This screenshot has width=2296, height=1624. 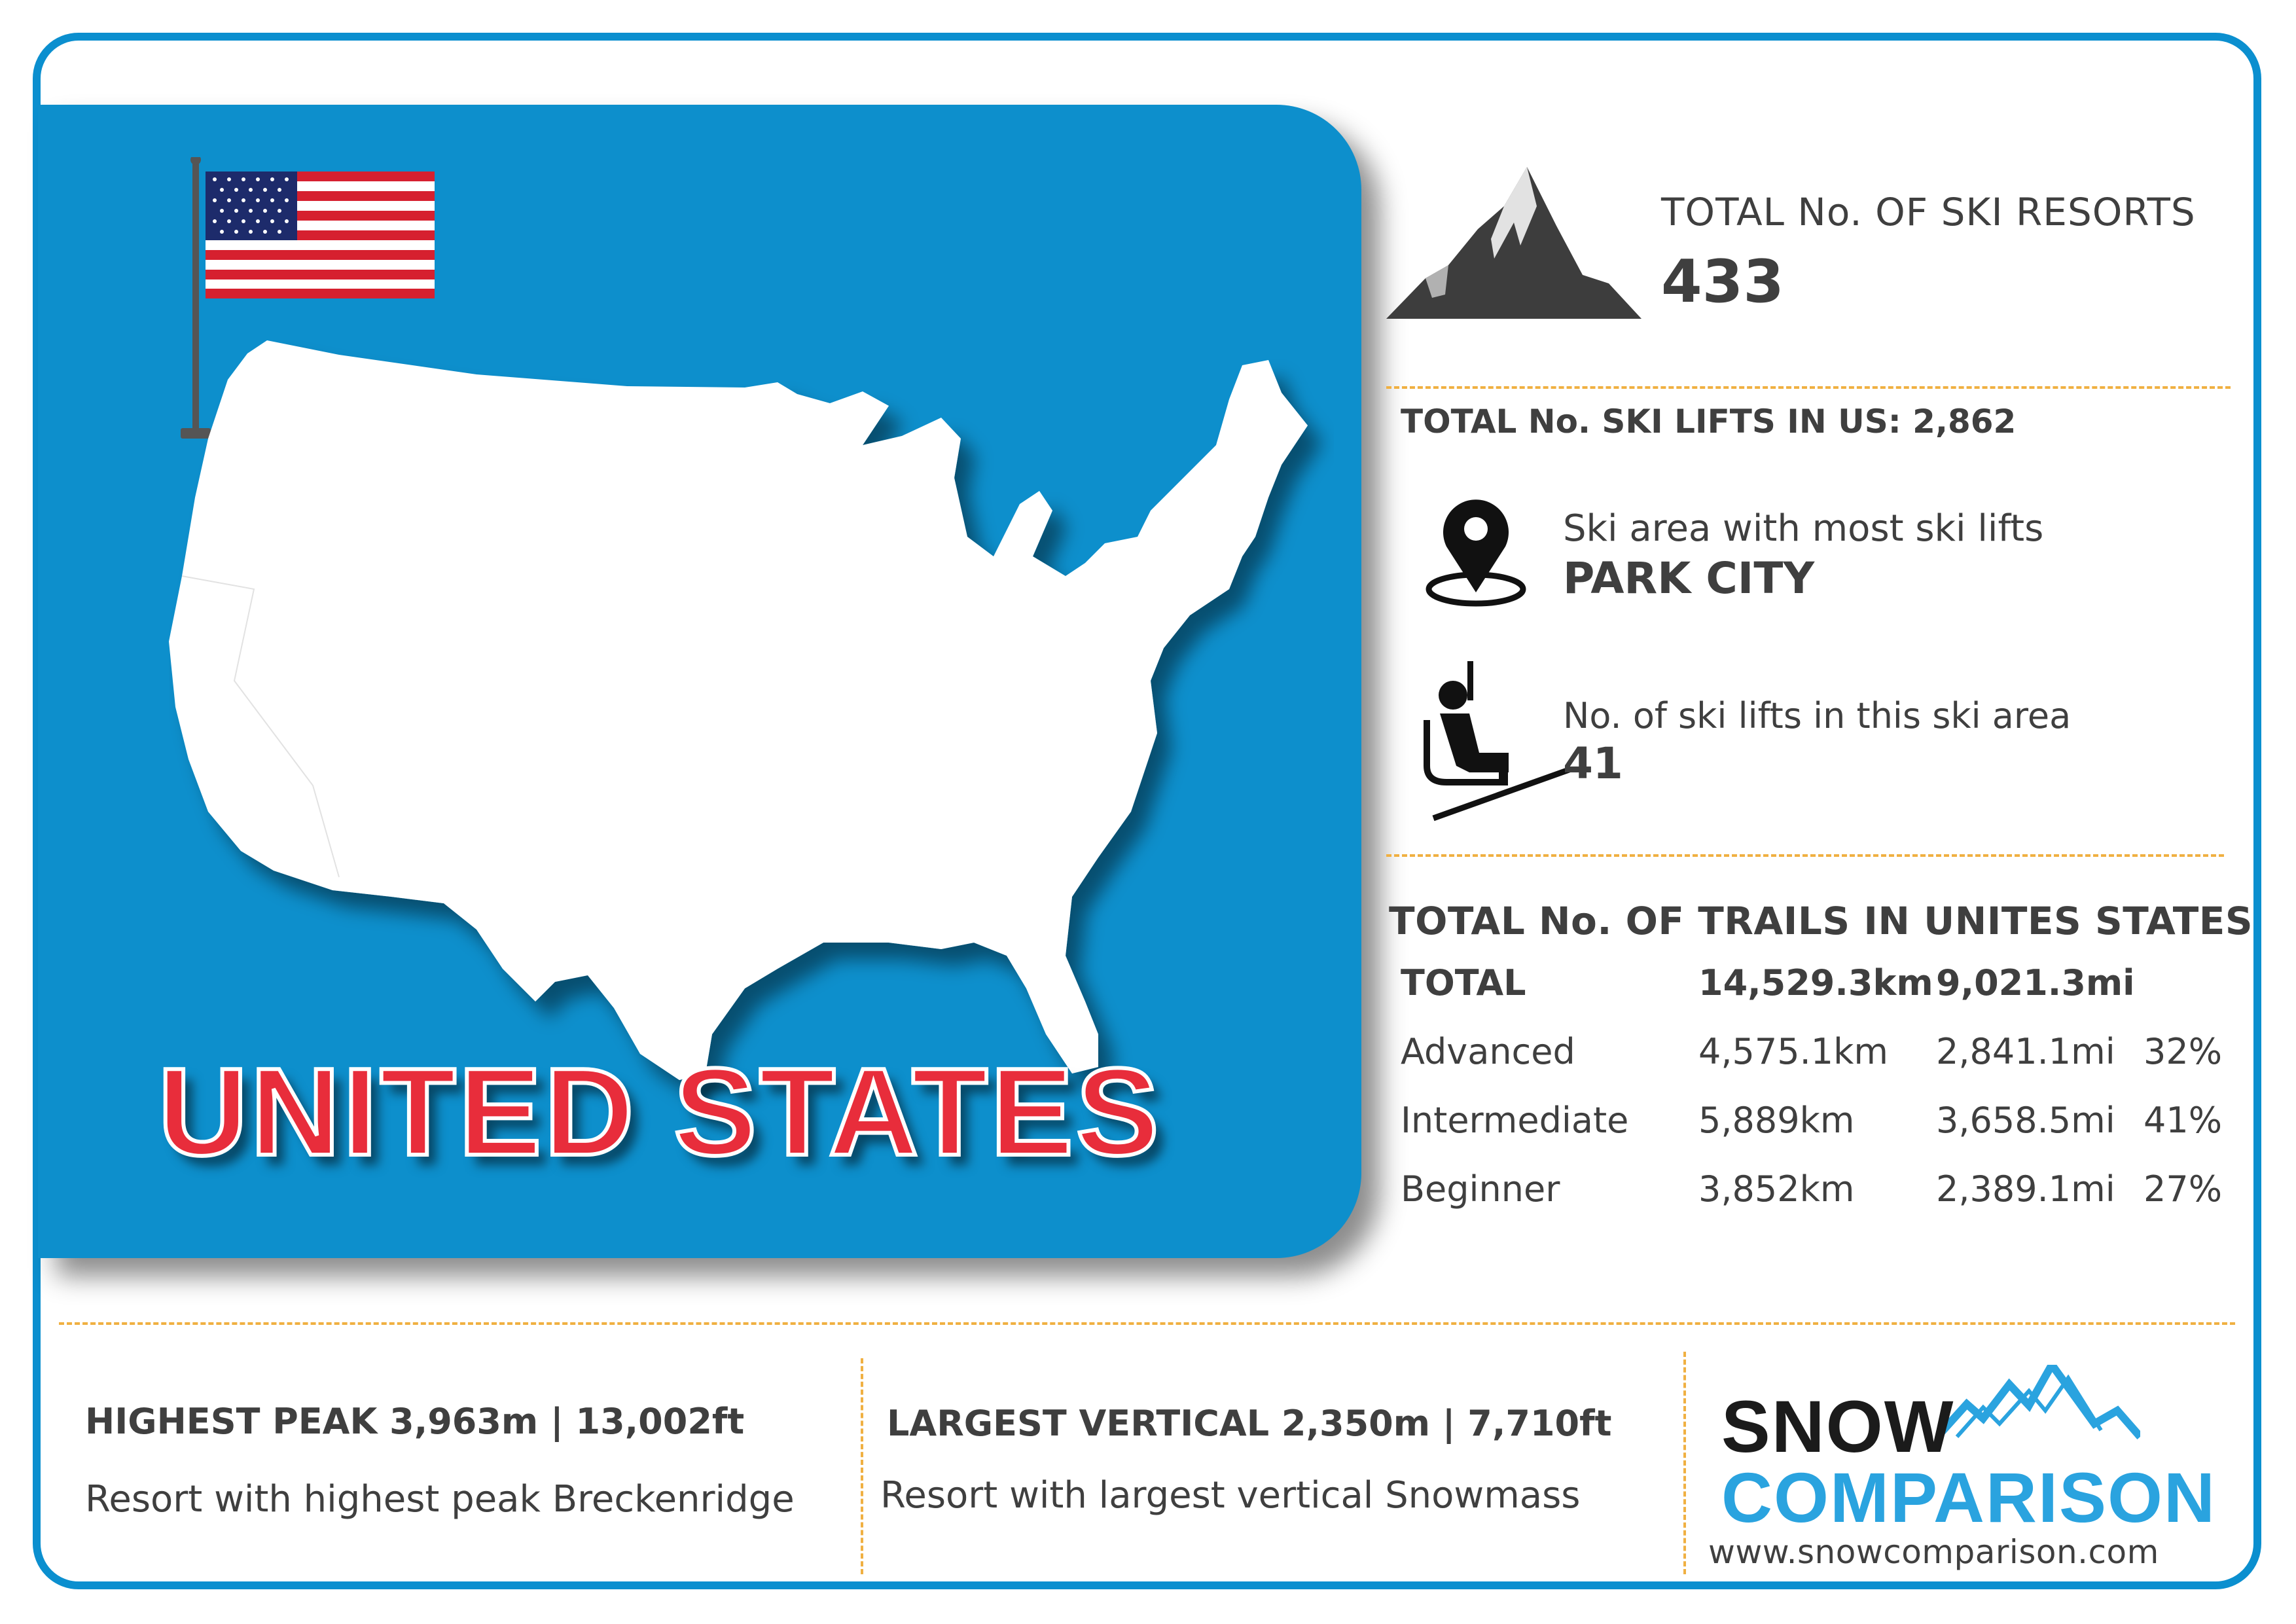 I want to click on brand-logo-comparison: COMPARISON, so click(x=1969, y=1497).